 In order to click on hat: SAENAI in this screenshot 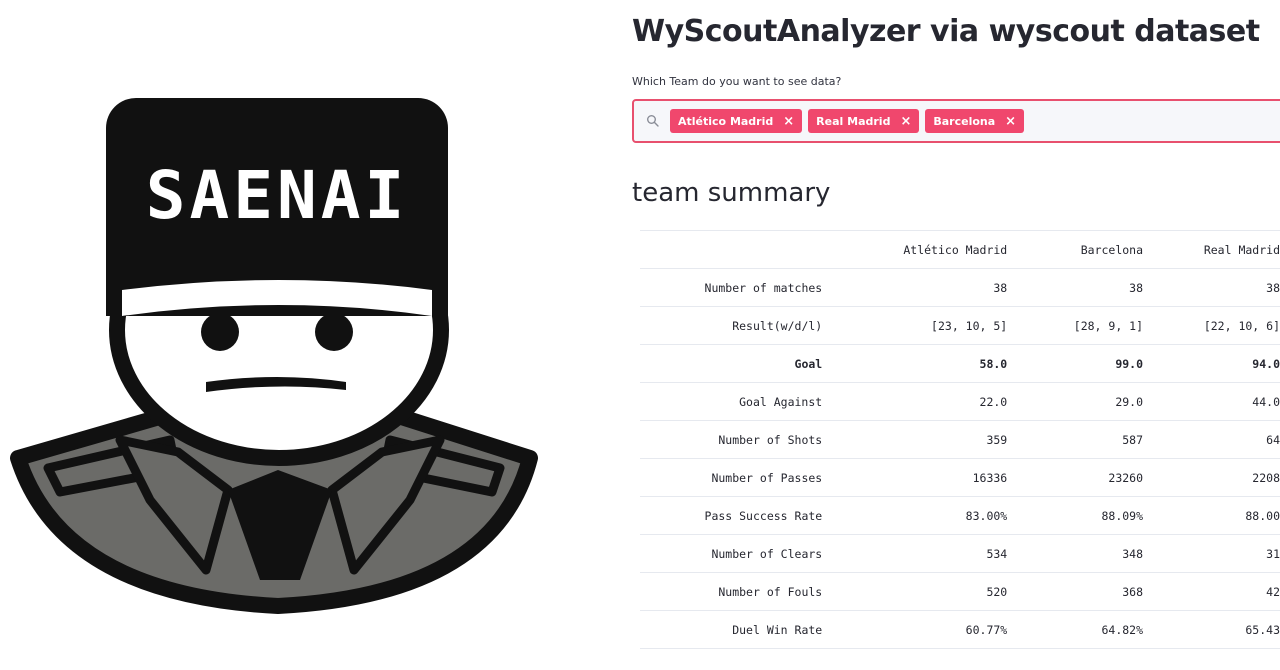, I will do `click(277, 207)`.